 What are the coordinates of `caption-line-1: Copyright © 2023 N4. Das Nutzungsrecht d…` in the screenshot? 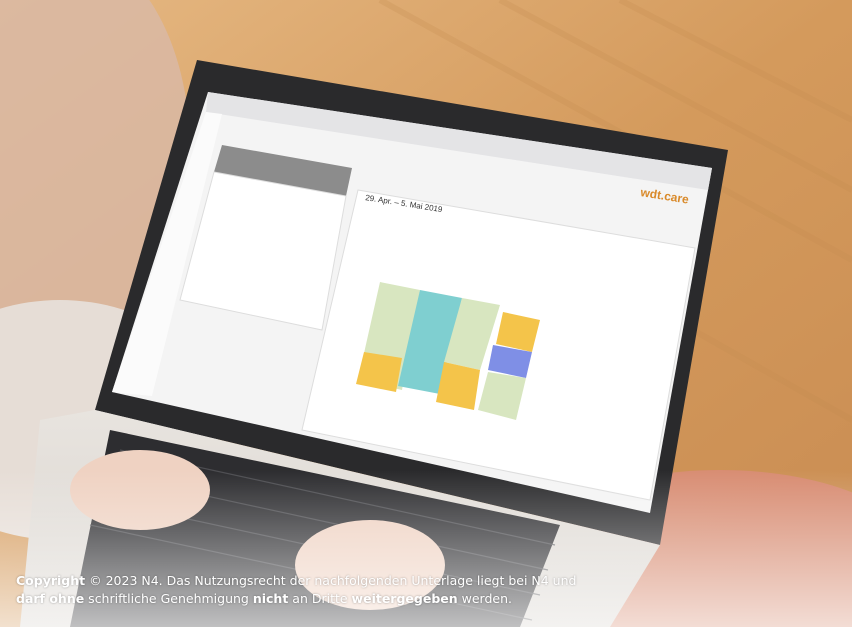 It's located at (296, 580).